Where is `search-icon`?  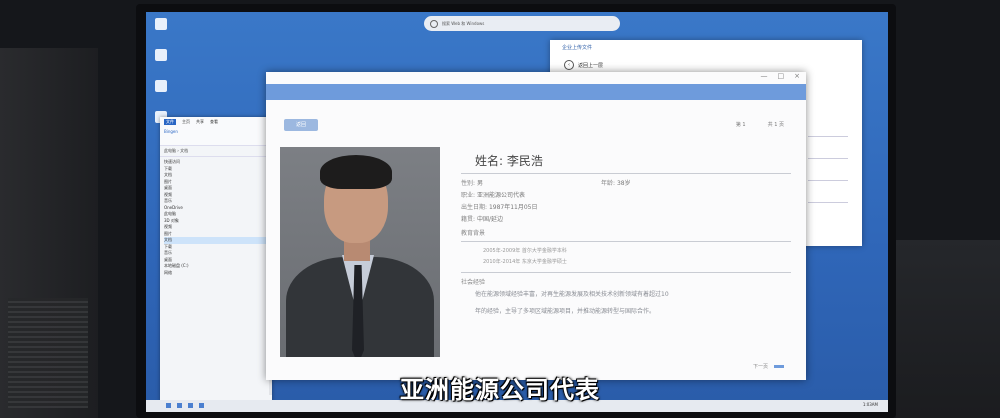 search-icon is located at coordinates (434, 23).